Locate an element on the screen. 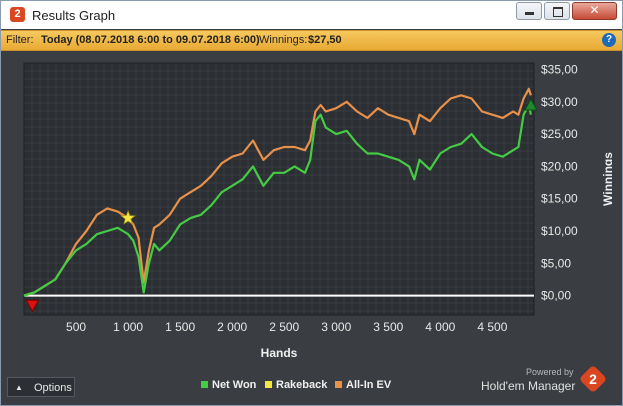 The width and height of the screenshot is (623, 406). help-icon: ? is located at coordinates (609, 40).